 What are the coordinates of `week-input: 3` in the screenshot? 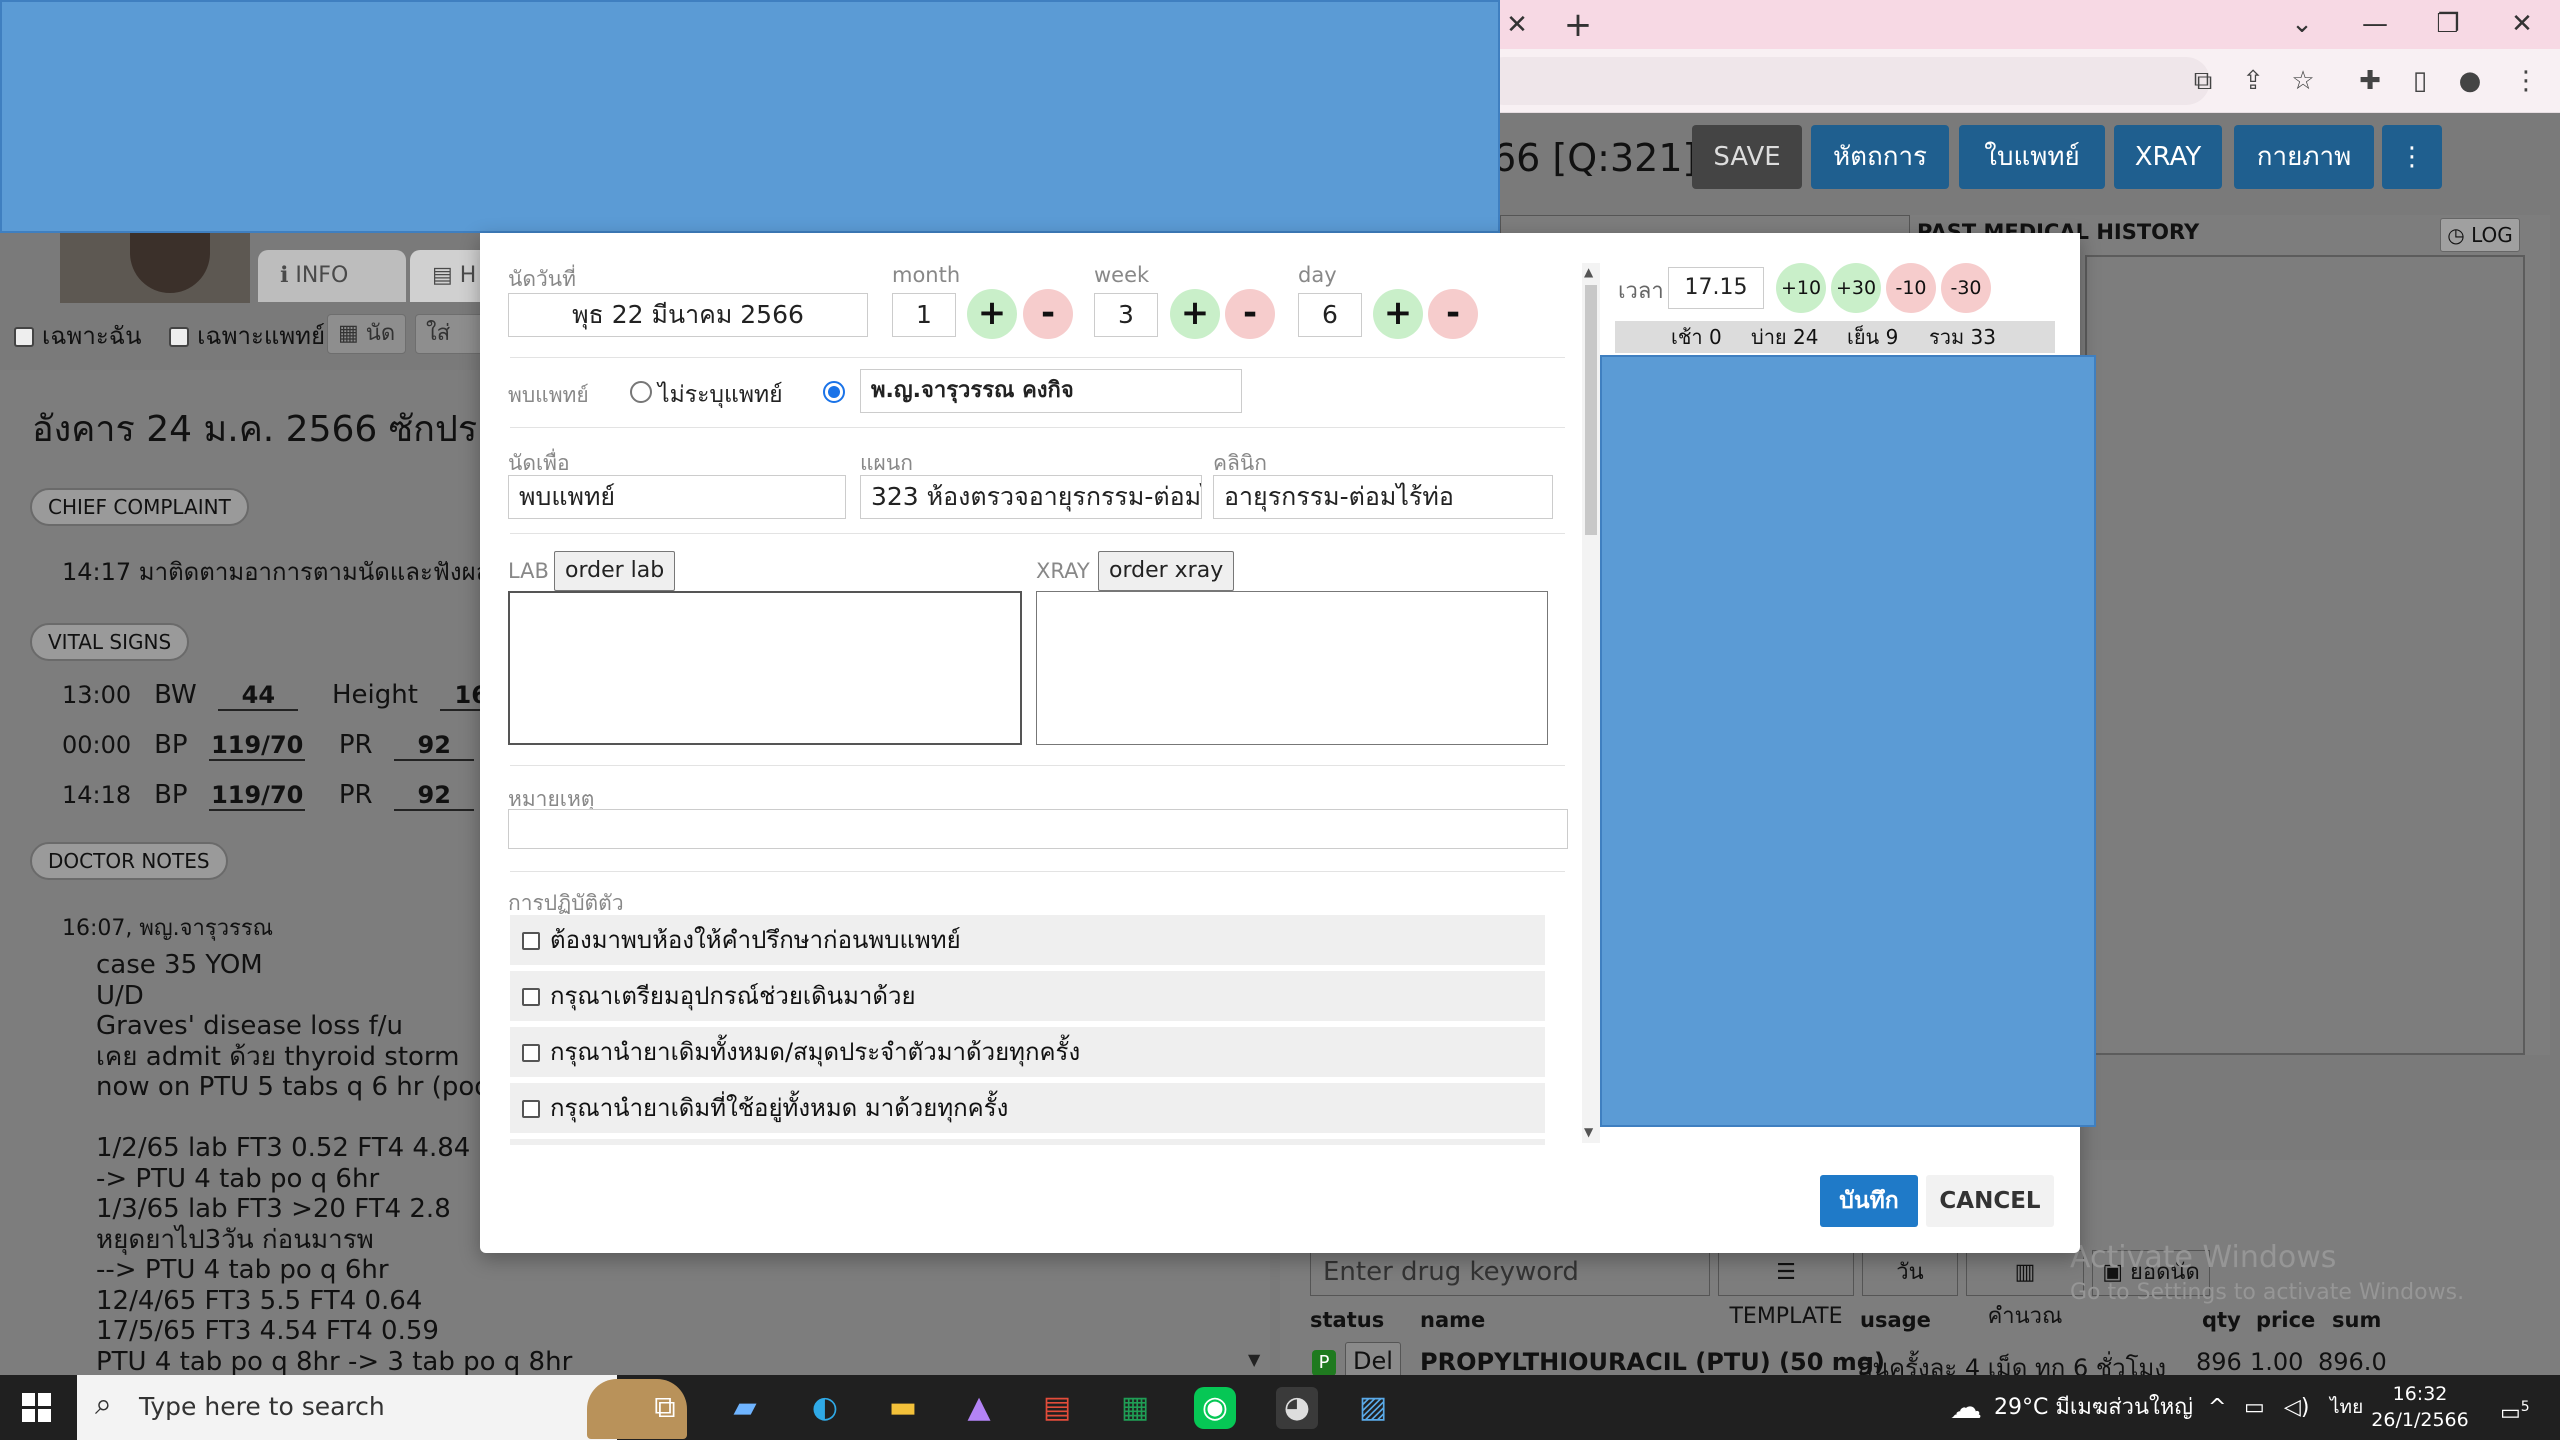 It's located at (1126, 315).